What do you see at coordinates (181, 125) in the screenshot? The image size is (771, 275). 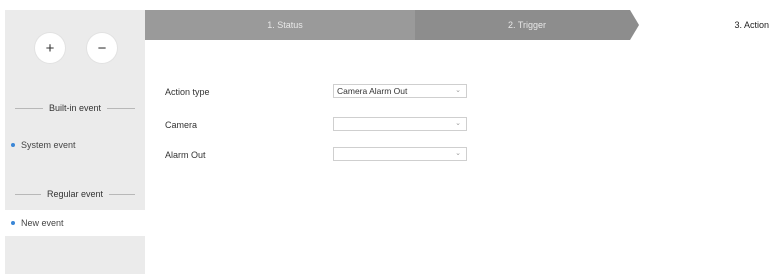 I see `camera-label: Camera` at bounding box center [181, 125].